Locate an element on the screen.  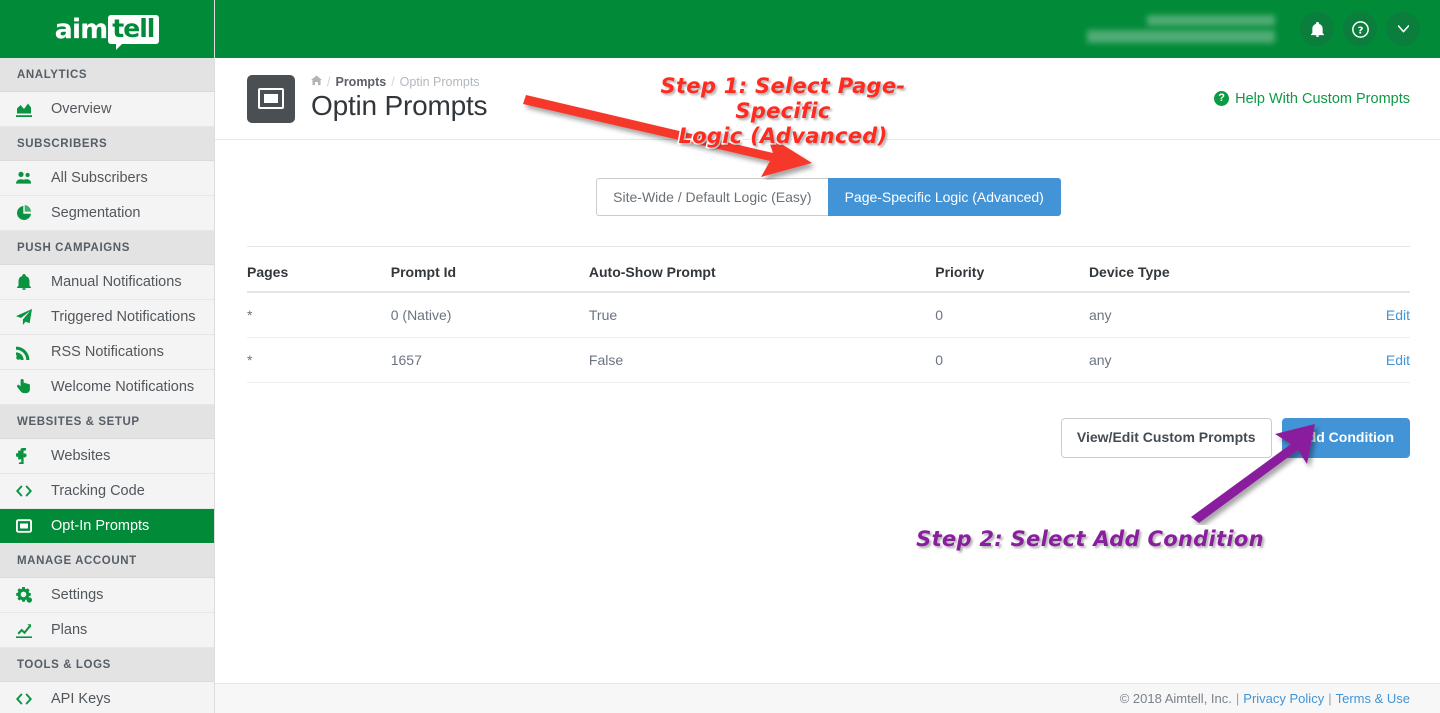
footer-sep-1: | is located at coordinates (1237, 698).